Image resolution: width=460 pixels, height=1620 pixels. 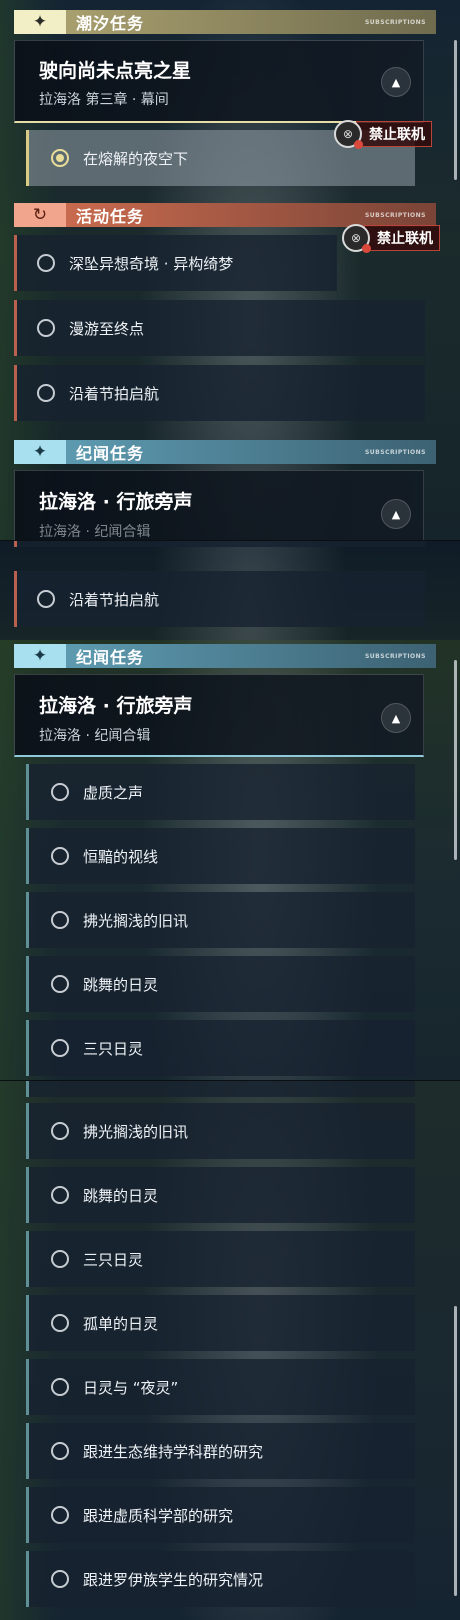 What do you see at coordinates (121, 1323) in the screenshot?
I see `quest-item-label: 孤单的日灵` at bounding box center [121, 1323].